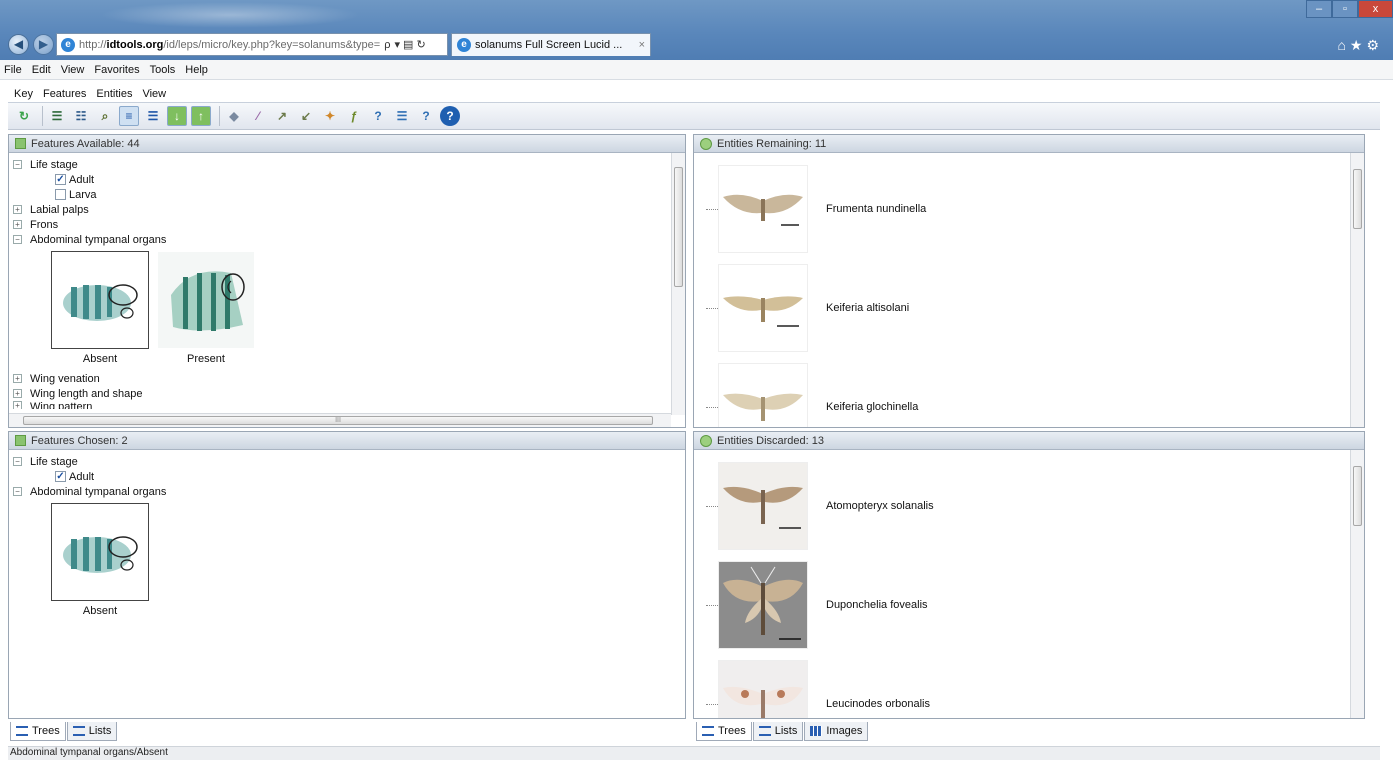 This screenshot has width=1393, height=760. Describe the element at coordinates (409, 44) in the screenshot. I see `address-controls: ▾ ▤ ↻` at that location.